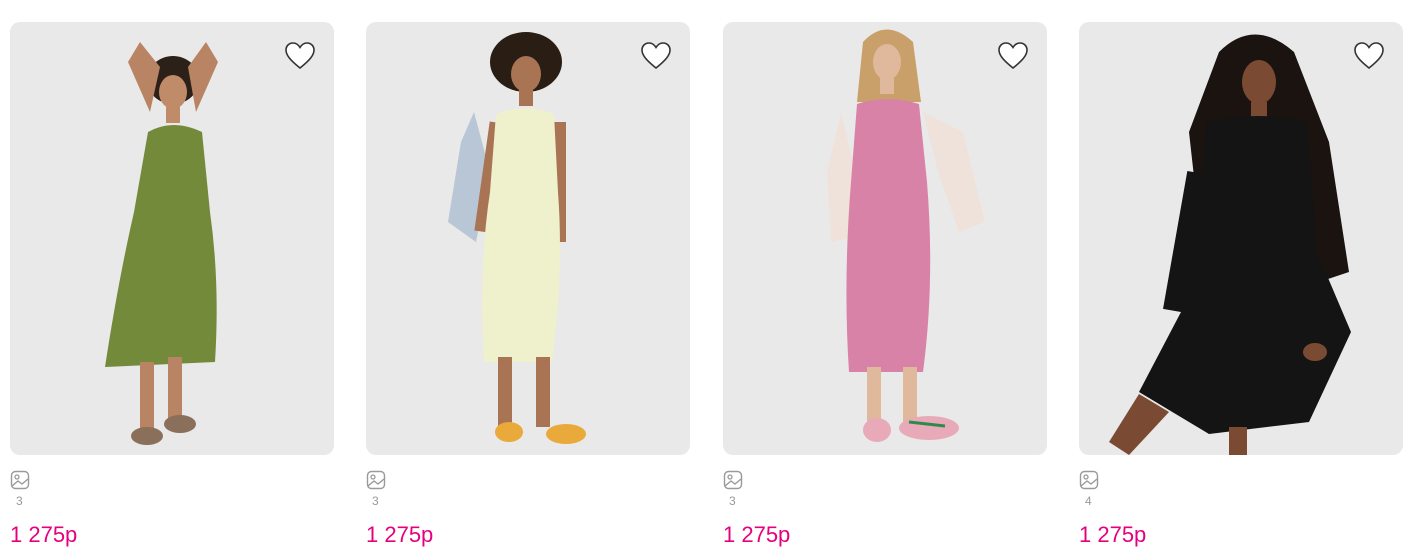 This screenshot has height=557, width=1419. What do you see at coordinates (1088, 501) in the screenshot?
I see `photo-count: 4` at bounding box center [1088, 501].